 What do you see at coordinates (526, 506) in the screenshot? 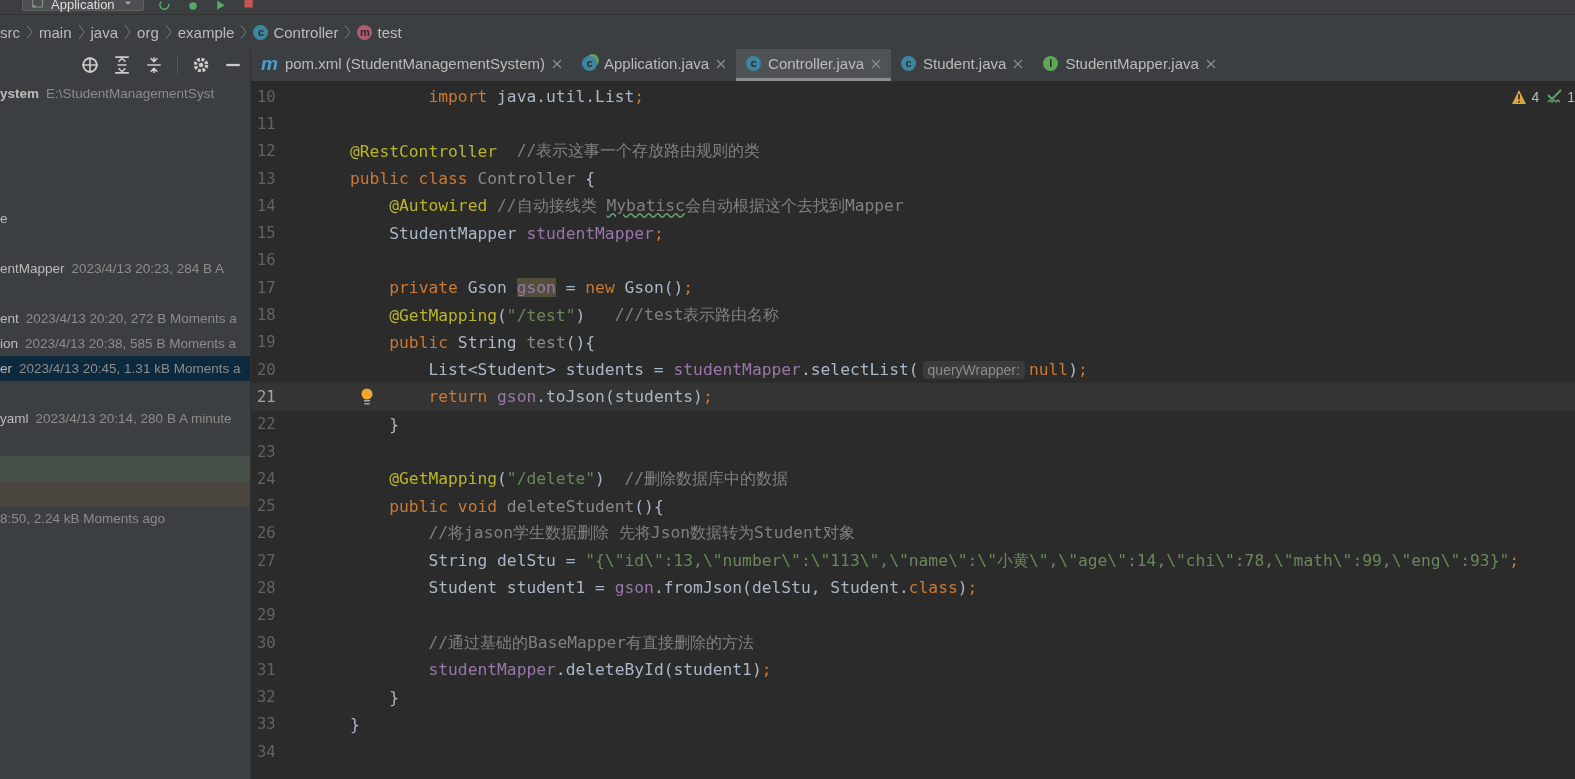
I see `code-line: public void deleteStudent(){` at bounding box center [526, 506].